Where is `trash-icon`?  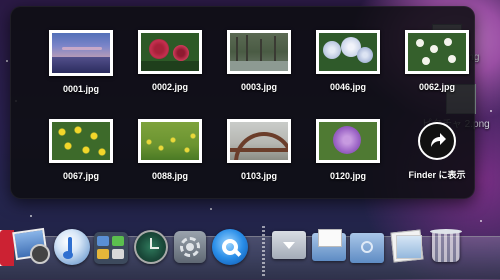 trash-icon is located at coordinates (446, 246).